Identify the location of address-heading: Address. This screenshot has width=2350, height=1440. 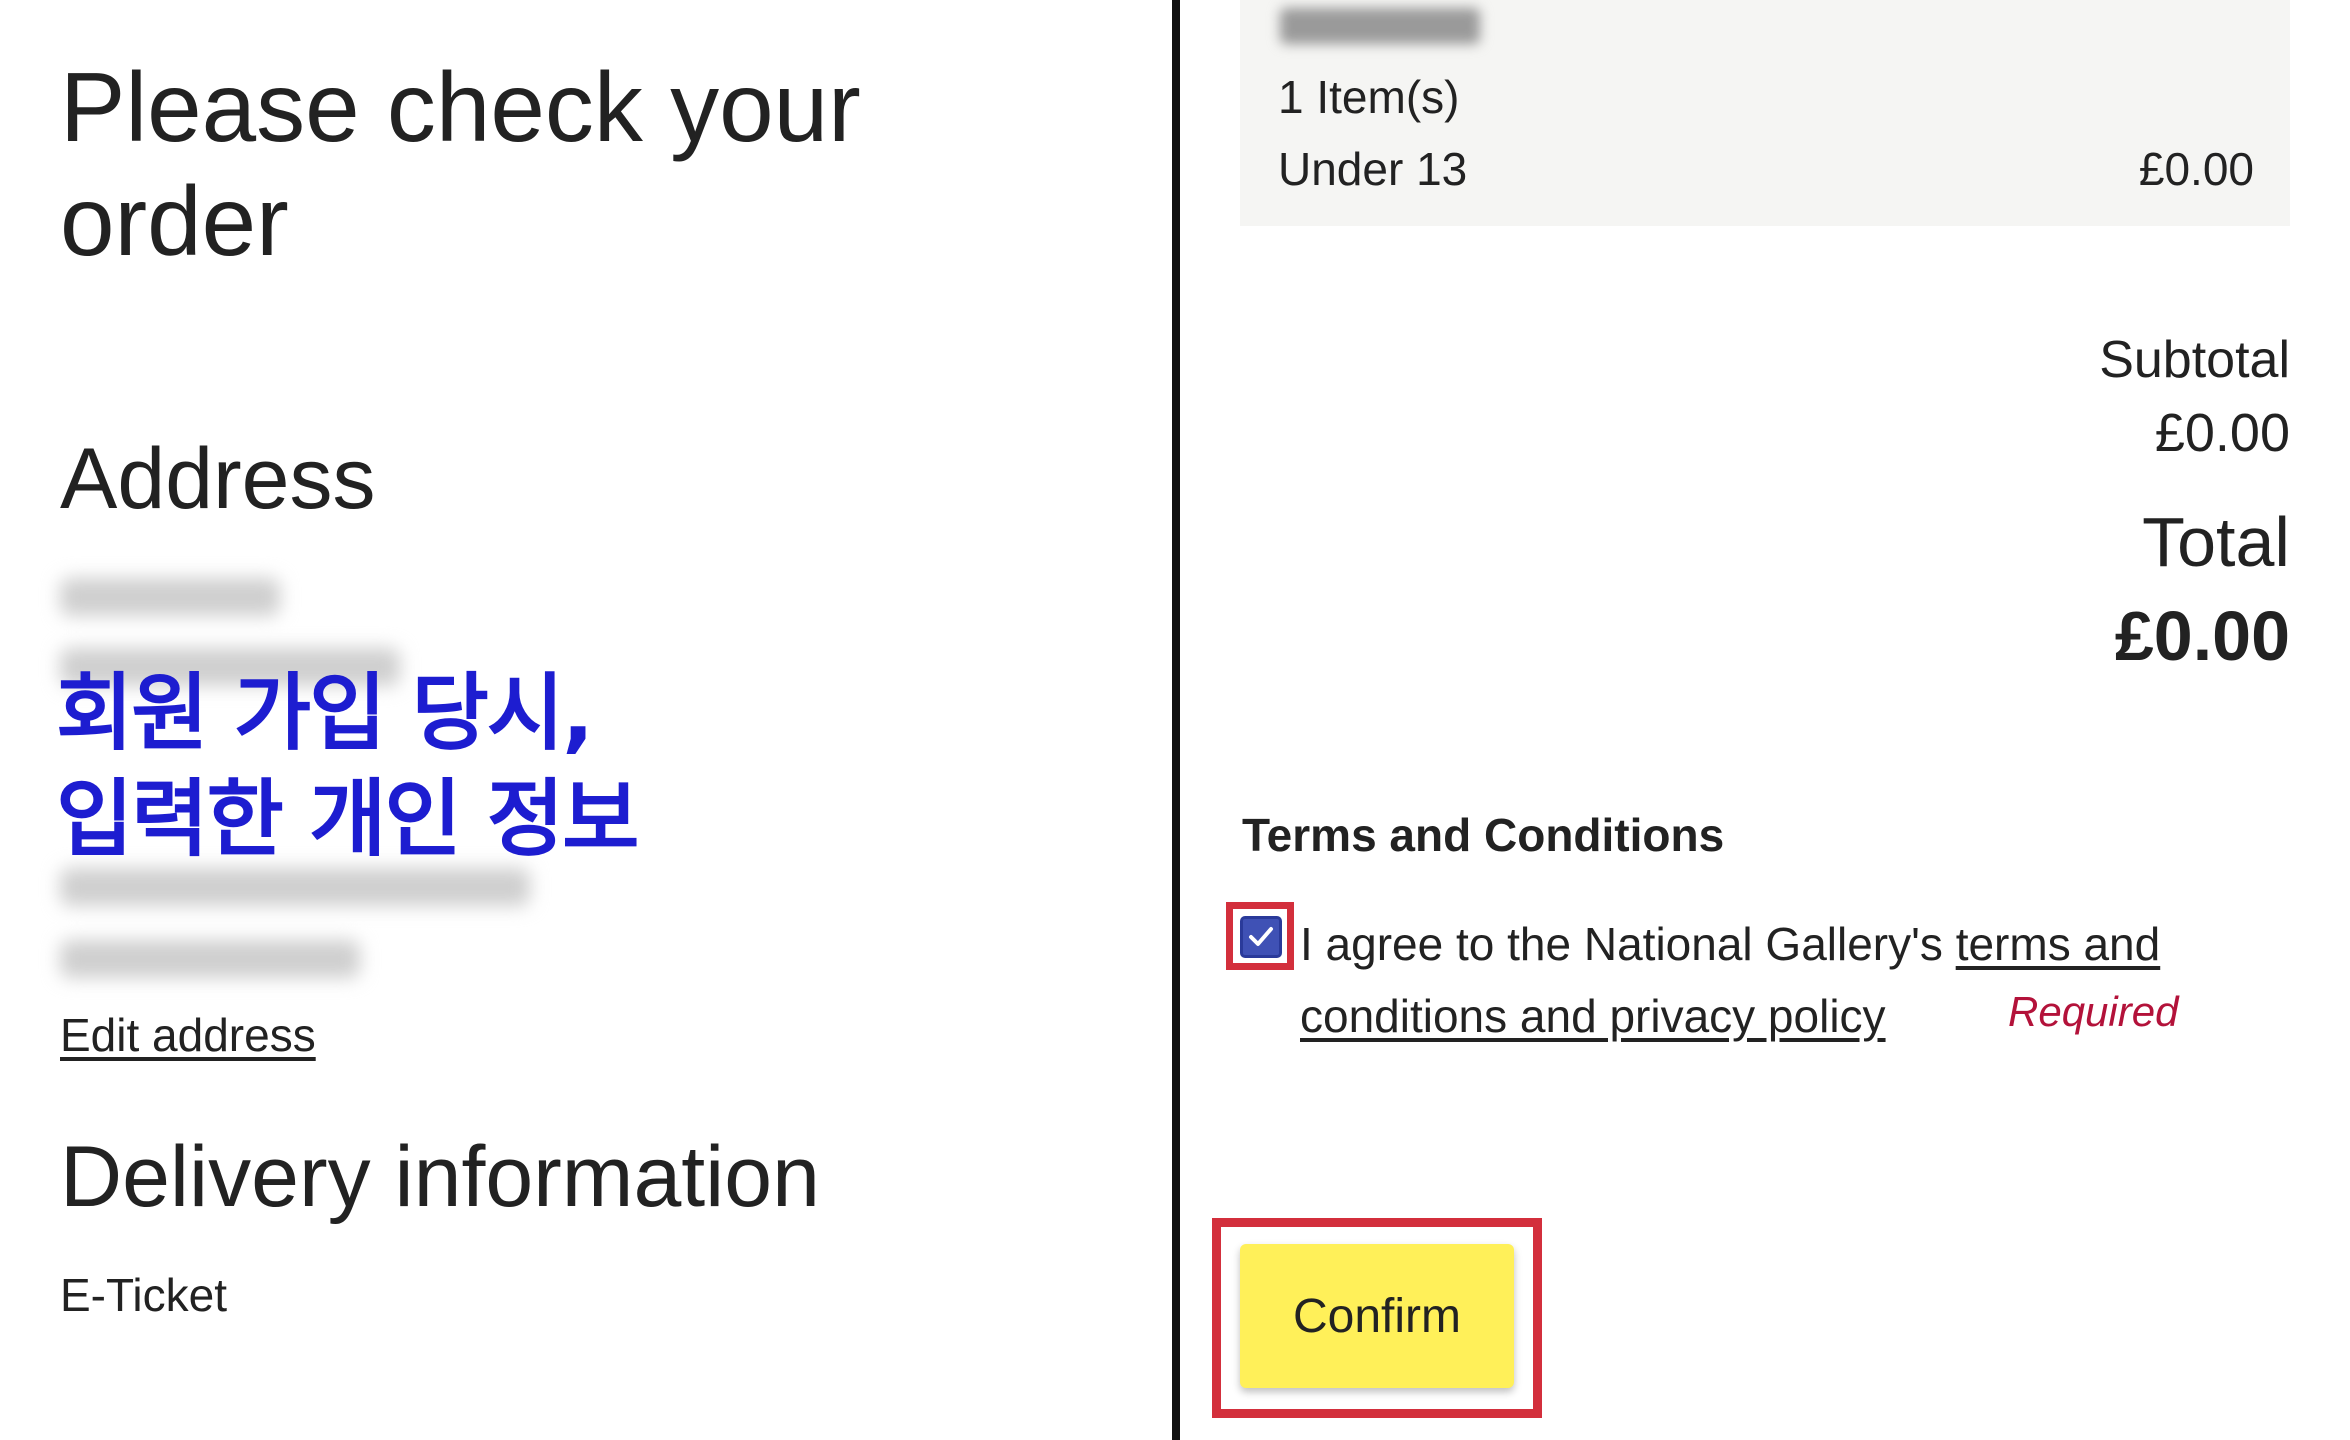
(218, 479).